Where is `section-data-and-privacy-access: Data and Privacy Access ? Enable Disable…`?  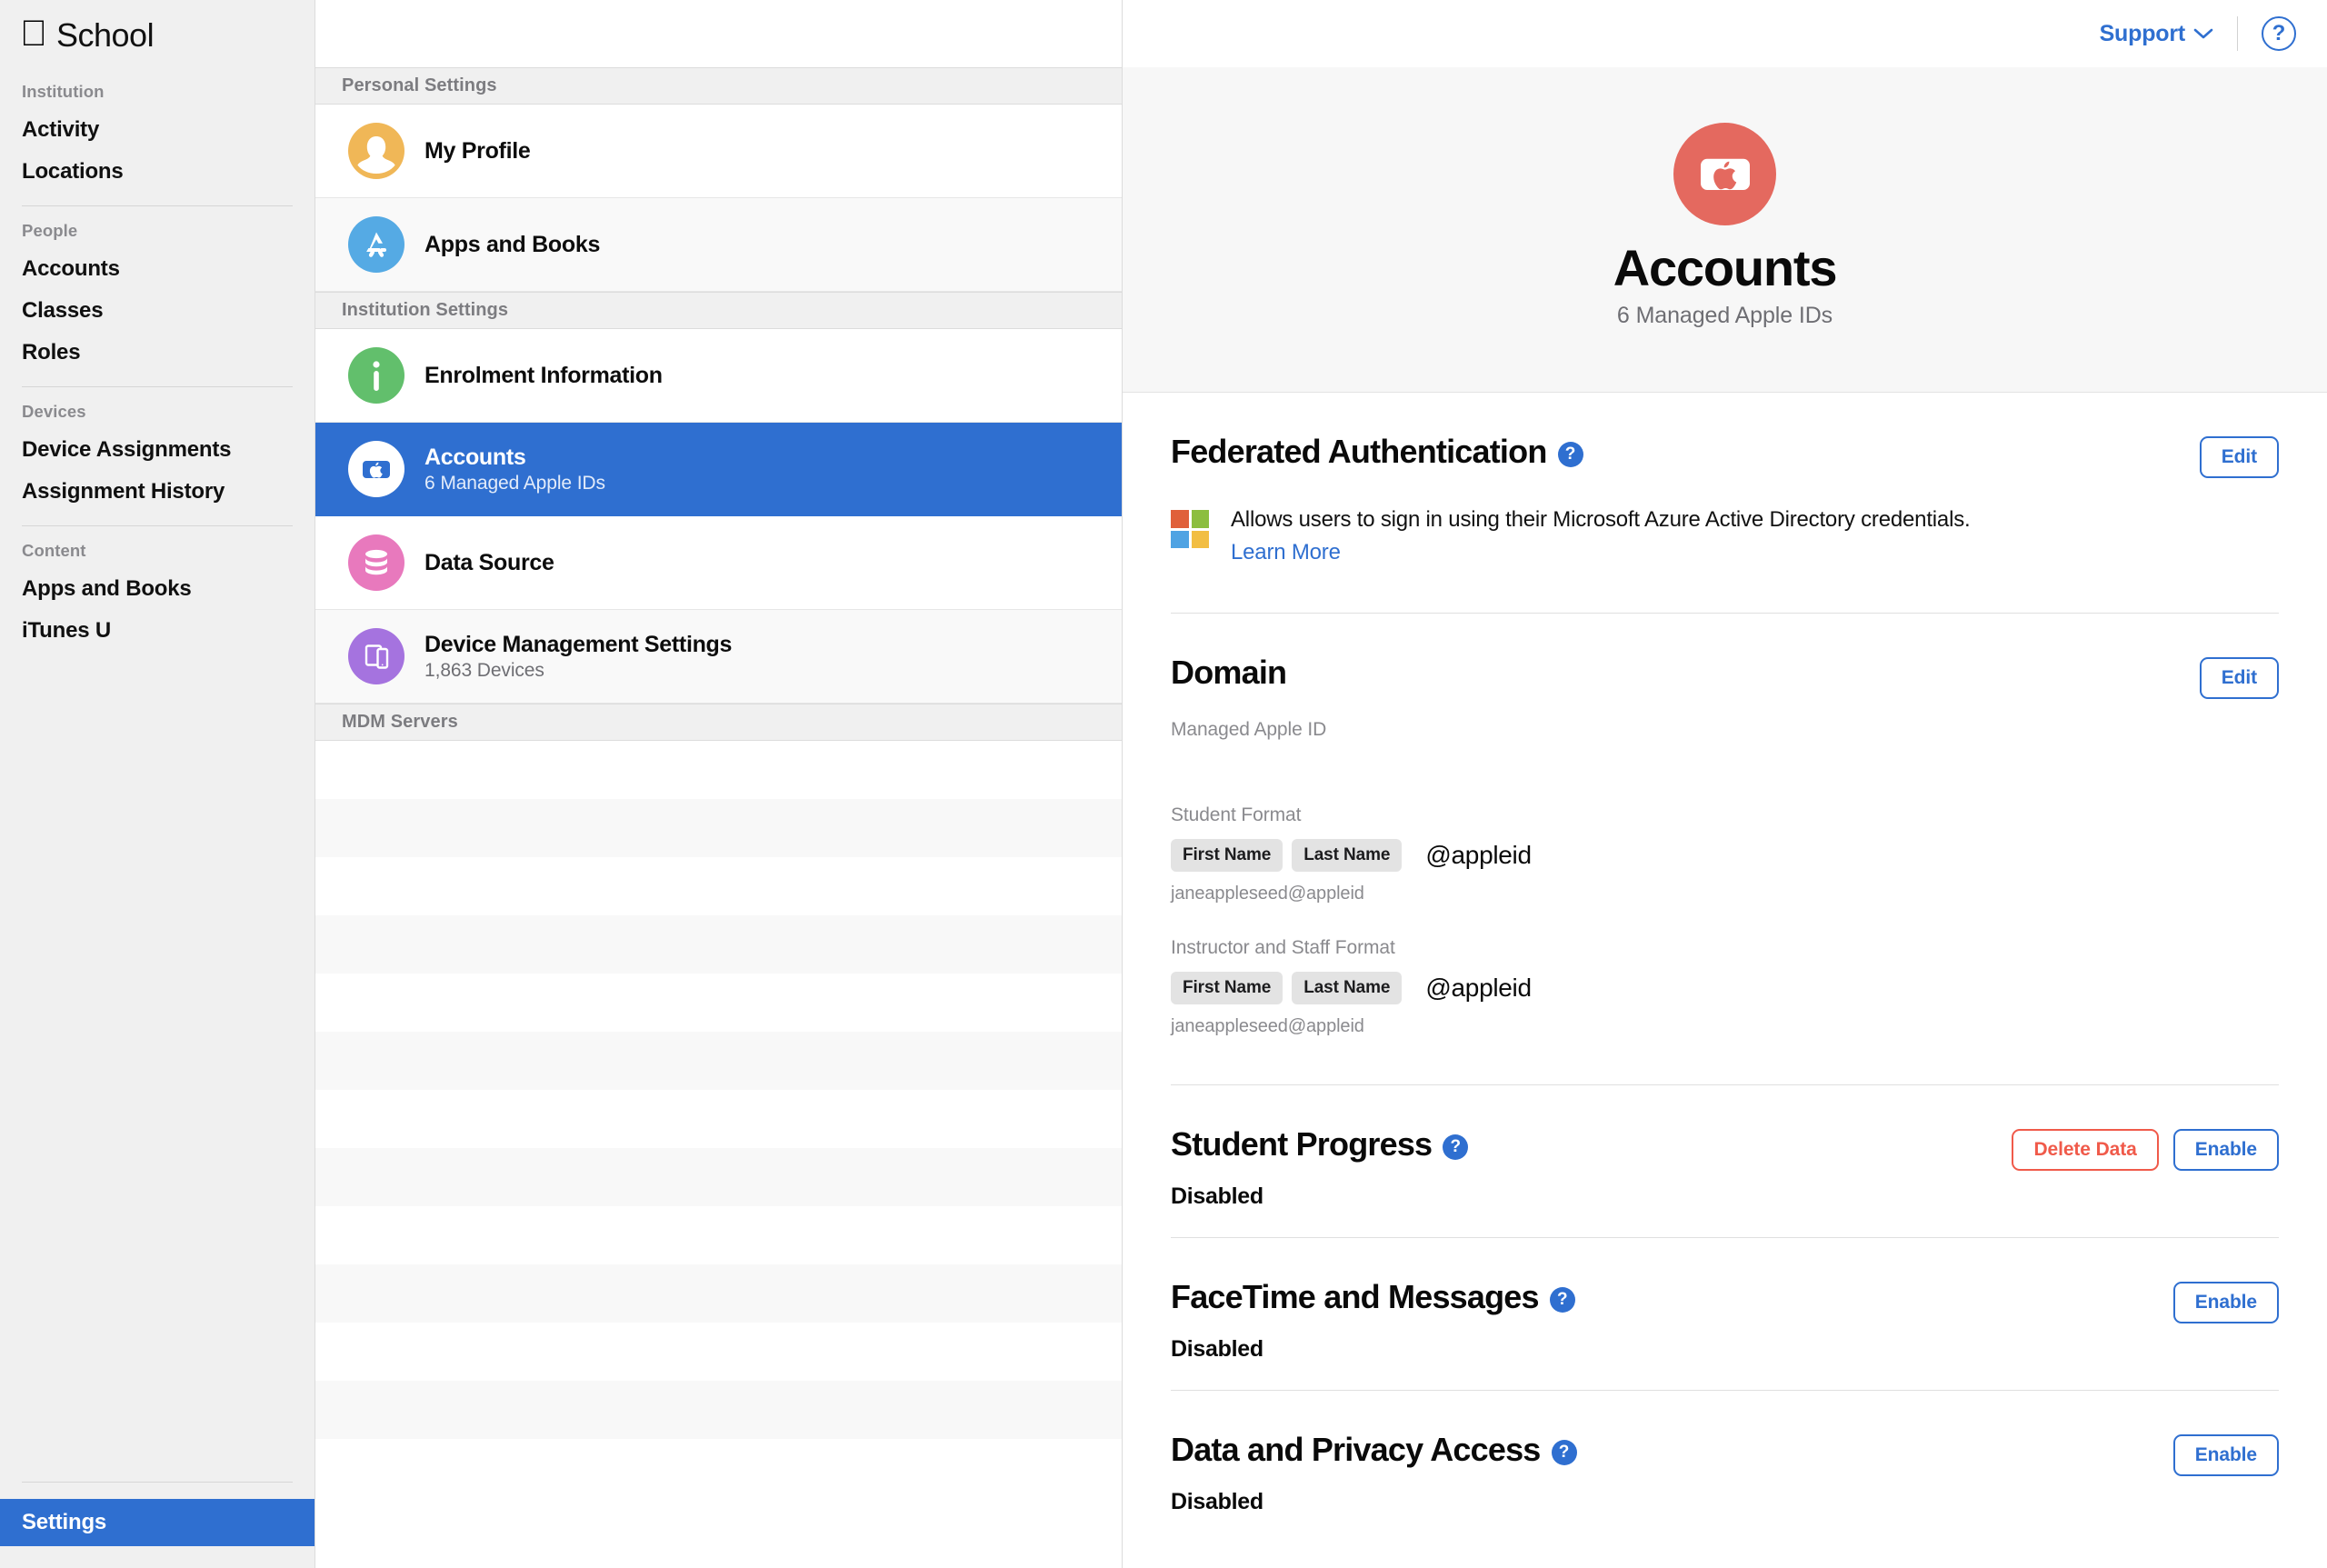
section-data-and-privacy-access: Data and Privacy Access ? Enable Disable… is located at coordinates (1725, 1467).